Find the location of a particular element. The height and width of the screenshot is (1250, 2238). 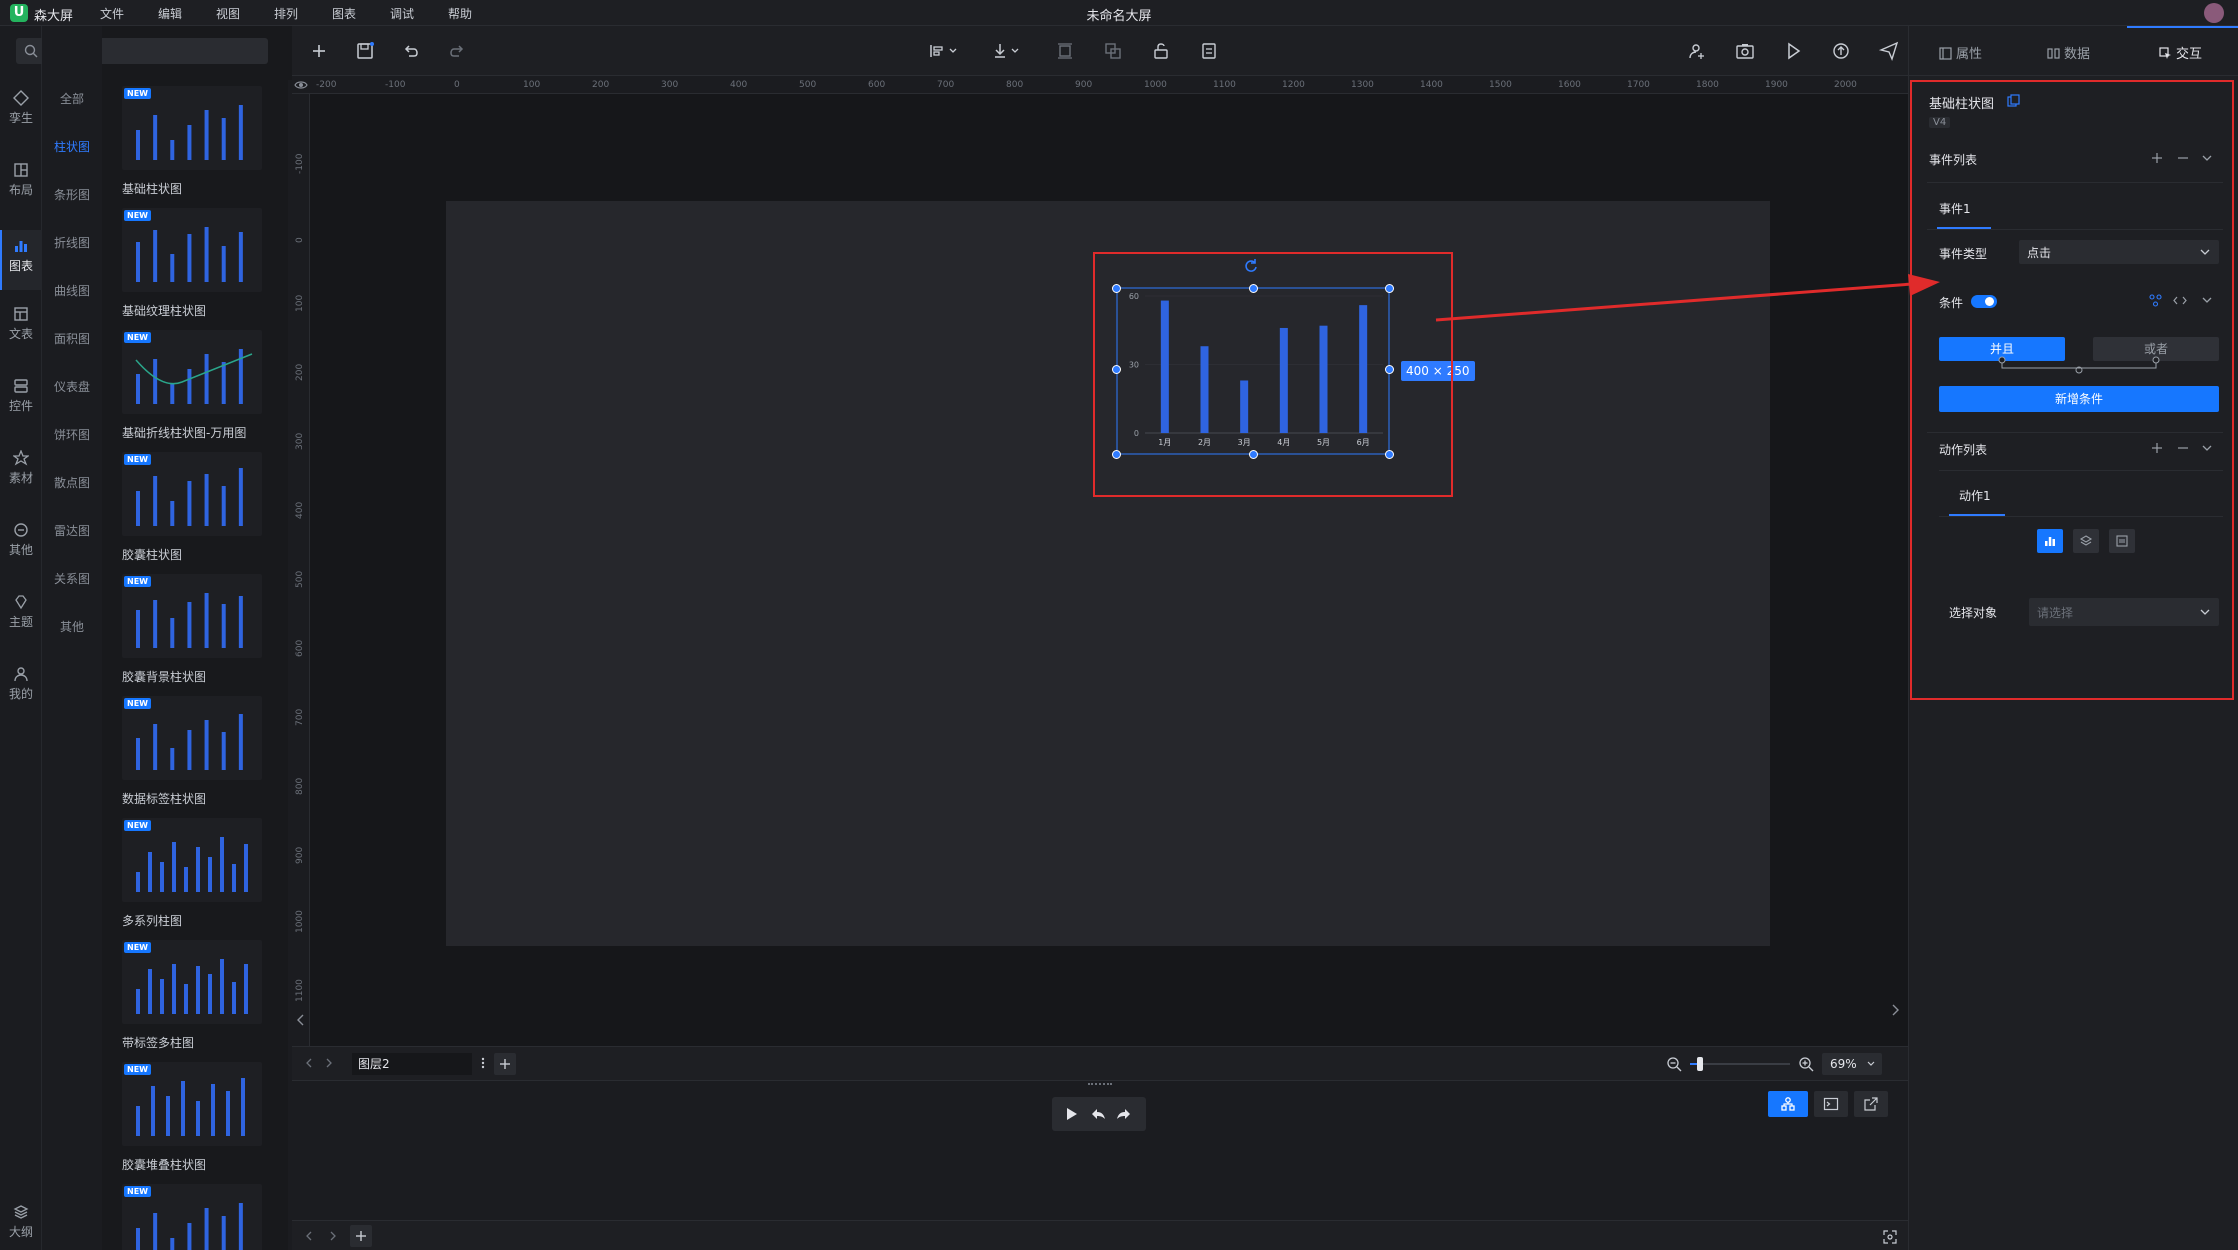

ruler-tick-label: 700 is located at coordinates (300, 717).